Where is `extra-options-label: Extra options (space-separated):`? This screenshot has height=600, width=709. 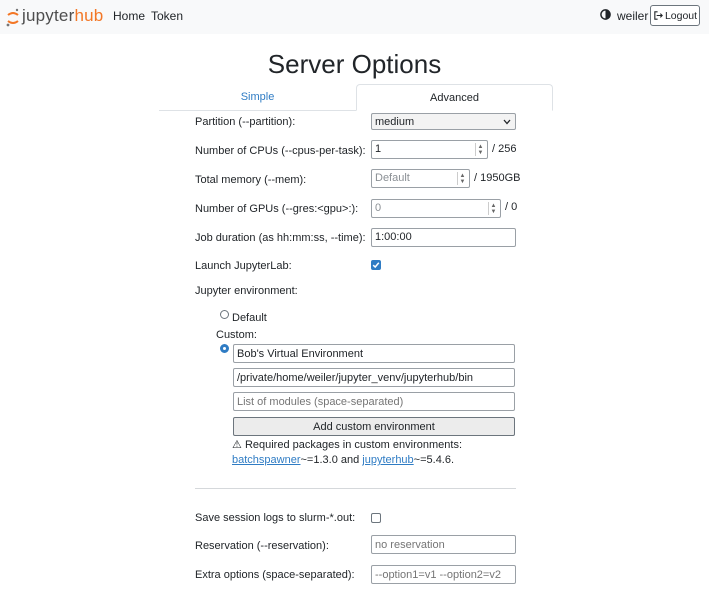 extra-options-label: Extra options (space-separated): is located at coordinates (275, 575).